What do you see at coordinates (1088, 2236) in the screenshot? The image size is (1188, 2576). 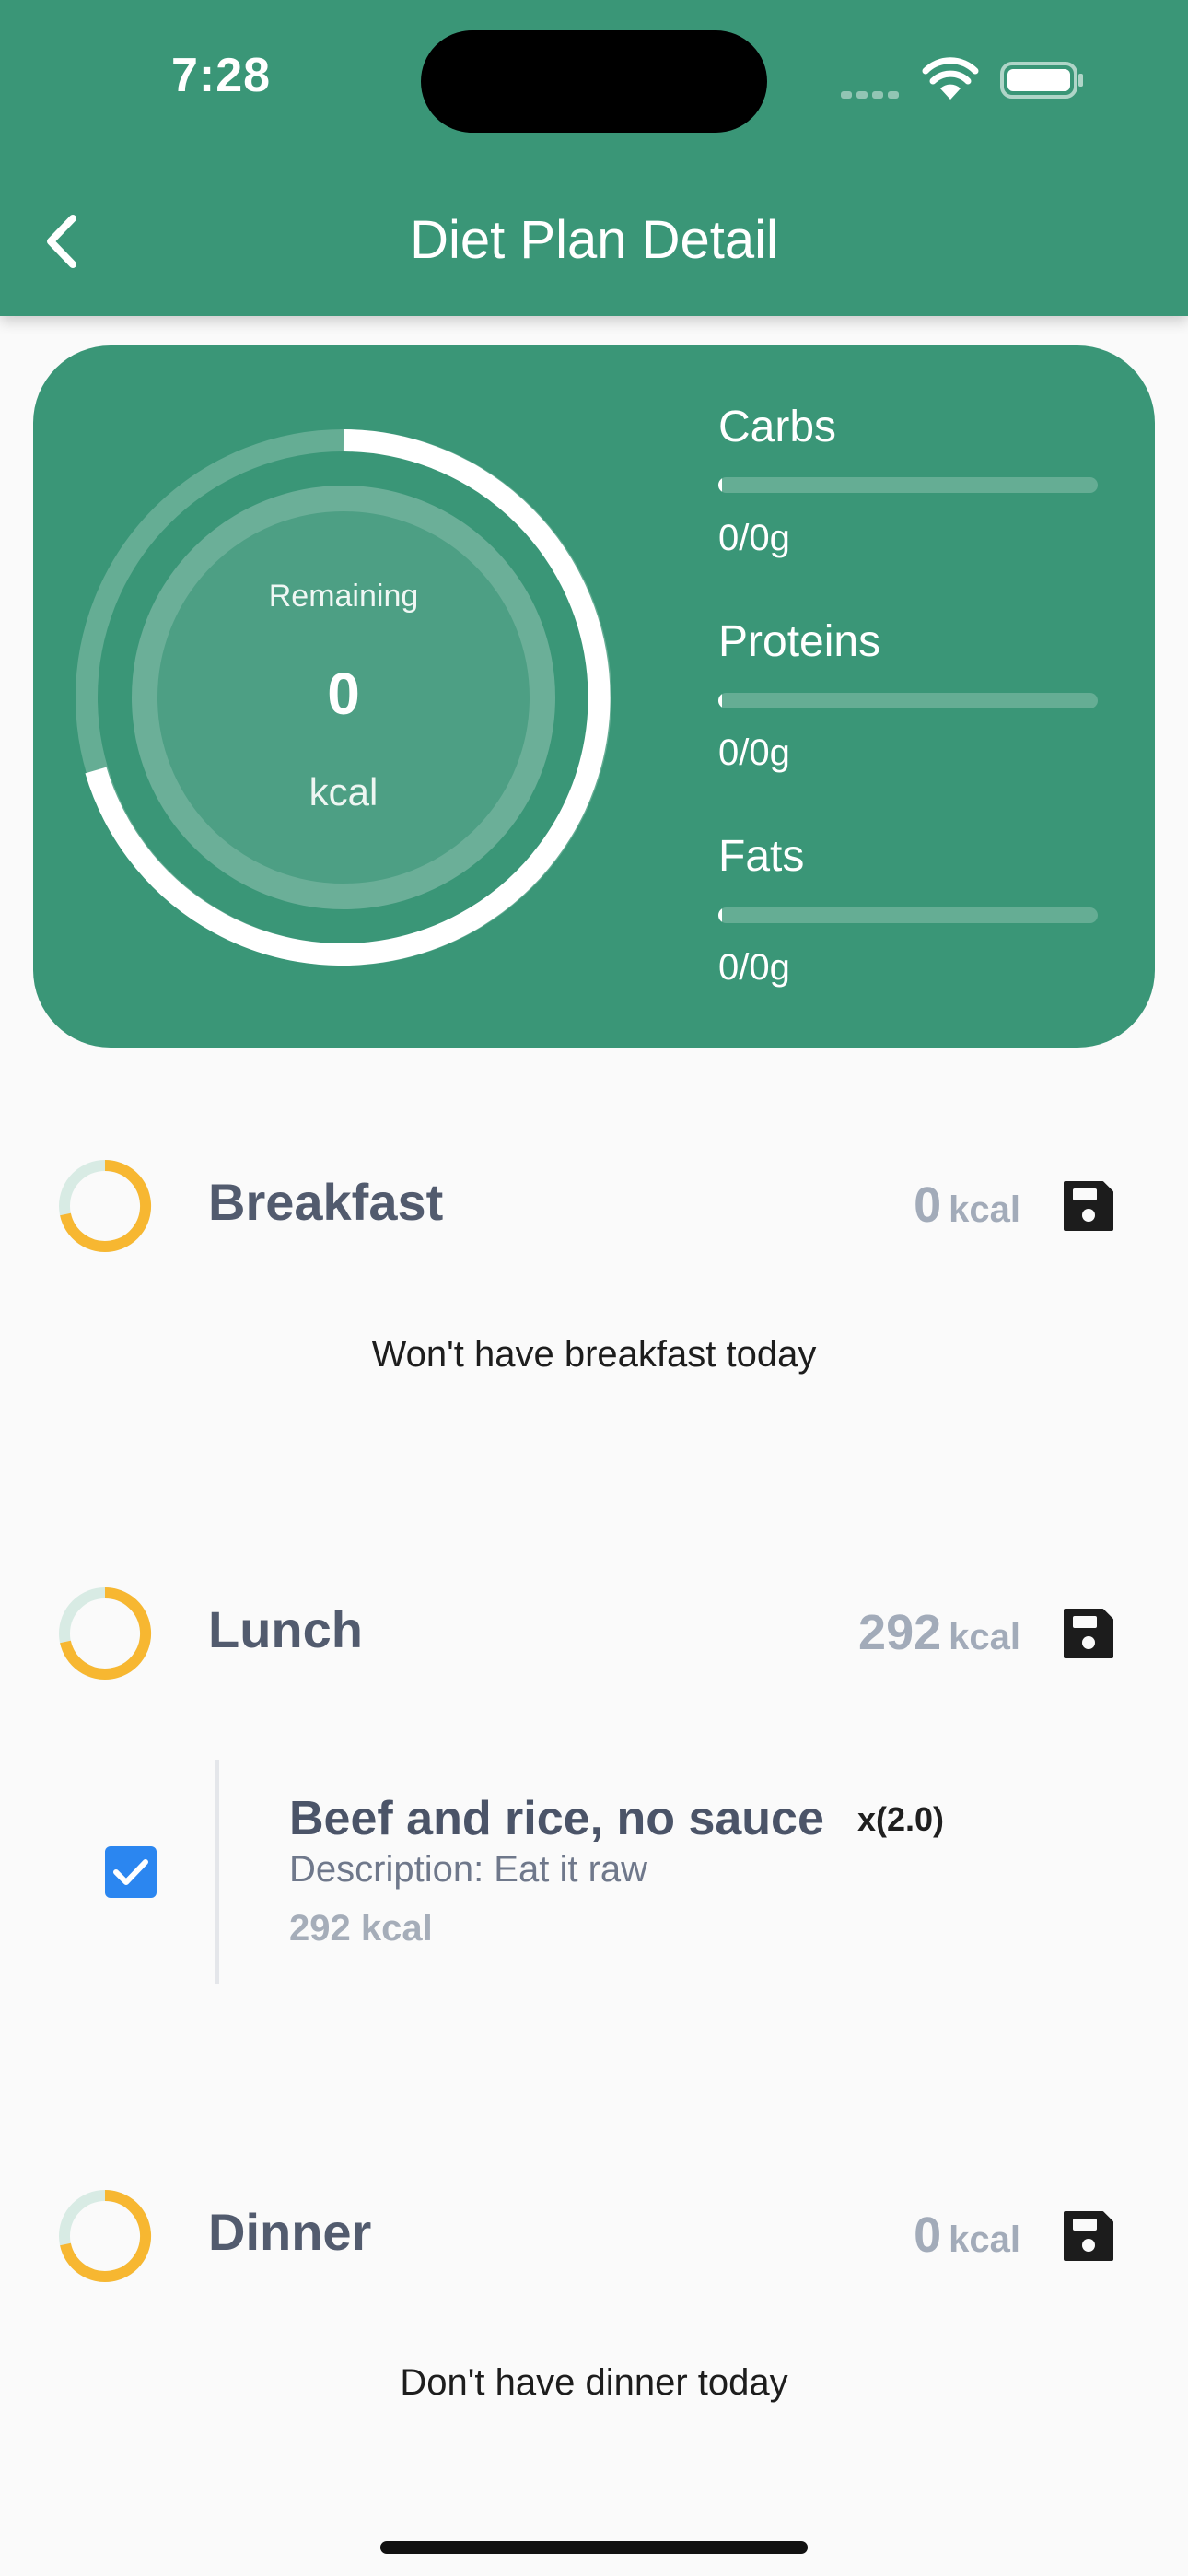 I see `dinner-save-icon` at bounding box center [1088, 2236].